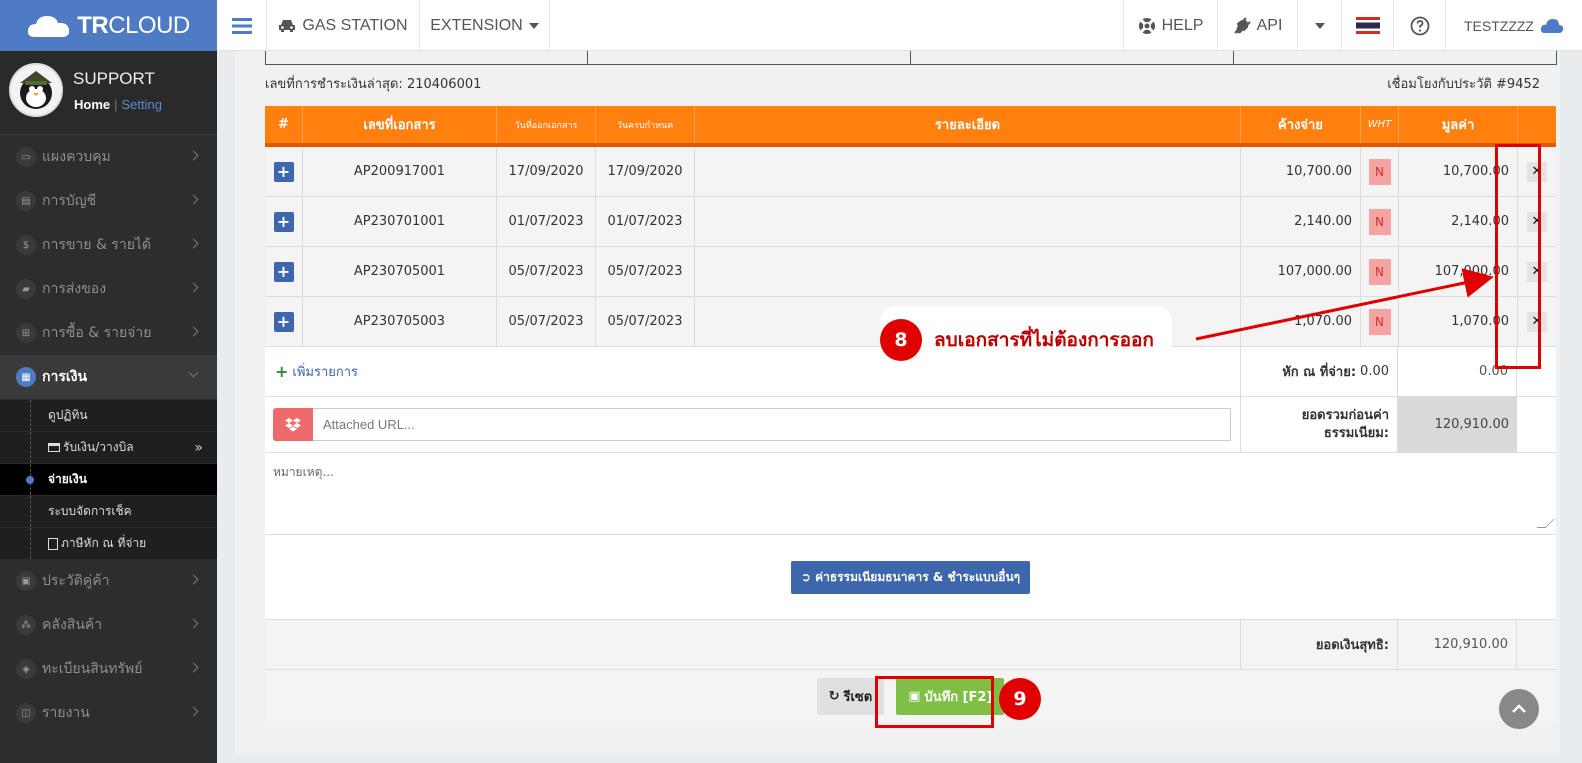 Image resolution: width=1582 pixels, height=763 pixels. I want to click on book-icon: ▤, so click(26, 201).